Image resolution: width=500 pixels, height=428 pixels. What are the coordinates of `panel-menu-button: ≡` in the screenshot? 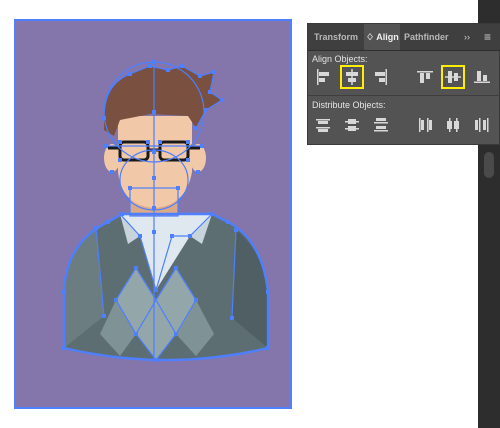 It's located at (490, 37).